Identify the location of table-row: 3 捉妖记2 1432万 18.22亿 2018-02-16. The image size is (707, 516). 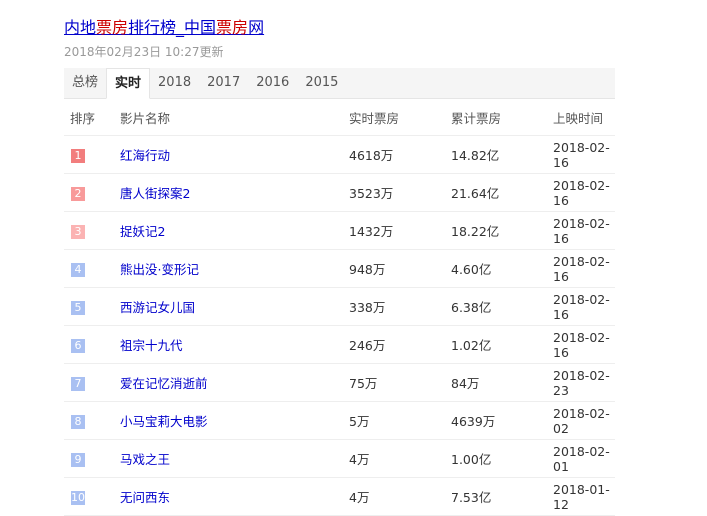
(339, 230).